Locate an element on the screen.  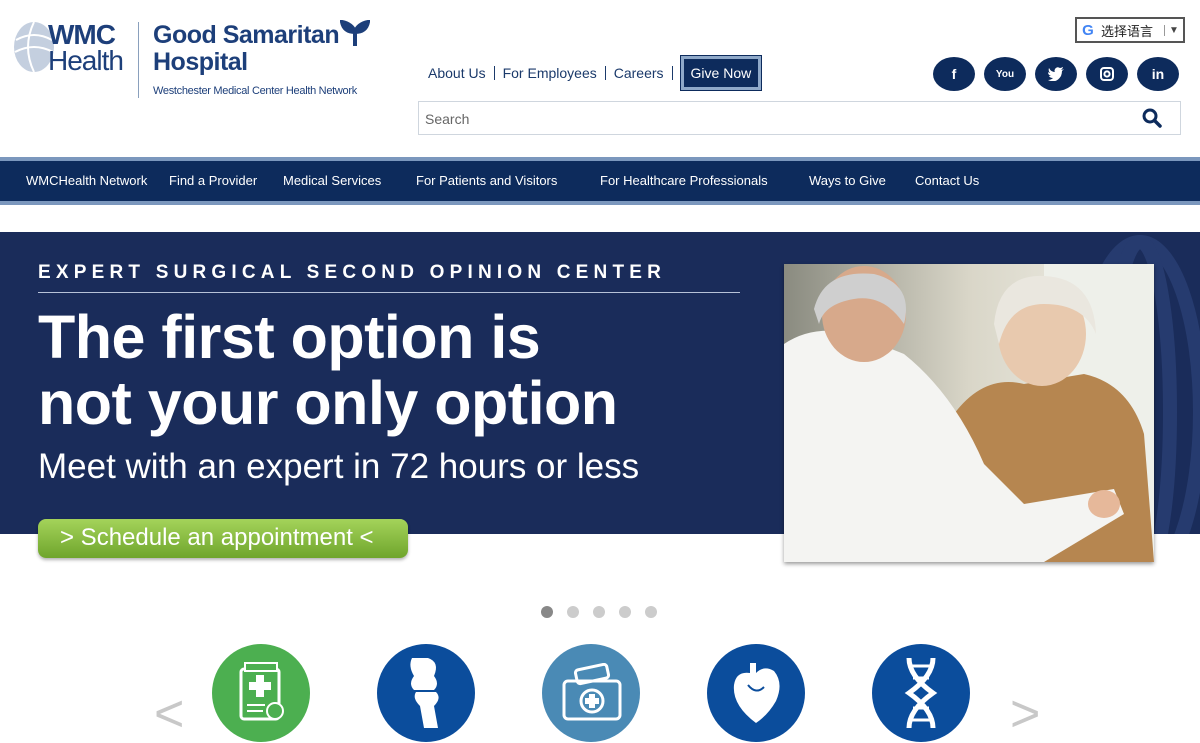
doctor-patient-photo is located at coordinates (969, 413).